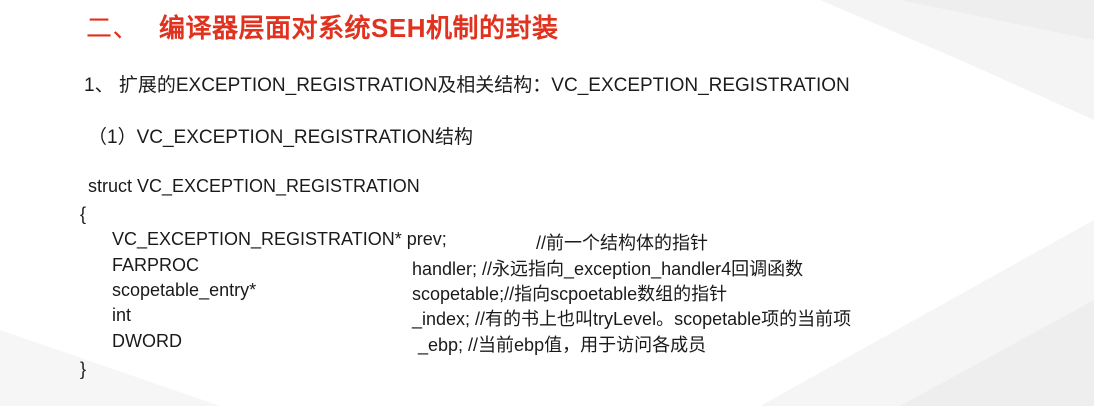 The image size is (1094, 406). I want to click on field-scopetable-type: scopetable_entry*, so click(184, 290).